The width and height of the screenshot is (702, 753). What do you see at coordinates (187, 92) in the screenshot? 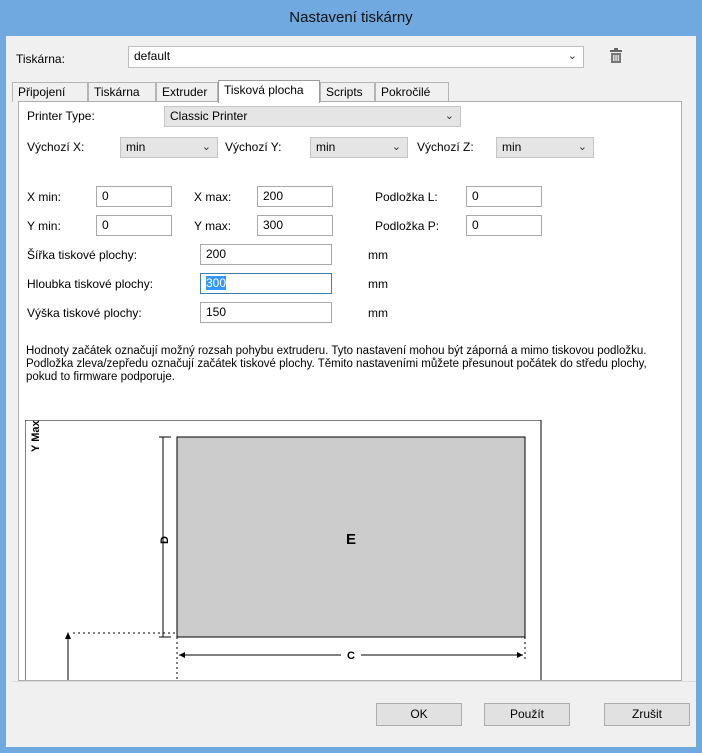
I see `tab-extruder: Extruder` at bounding box center [187, 92].